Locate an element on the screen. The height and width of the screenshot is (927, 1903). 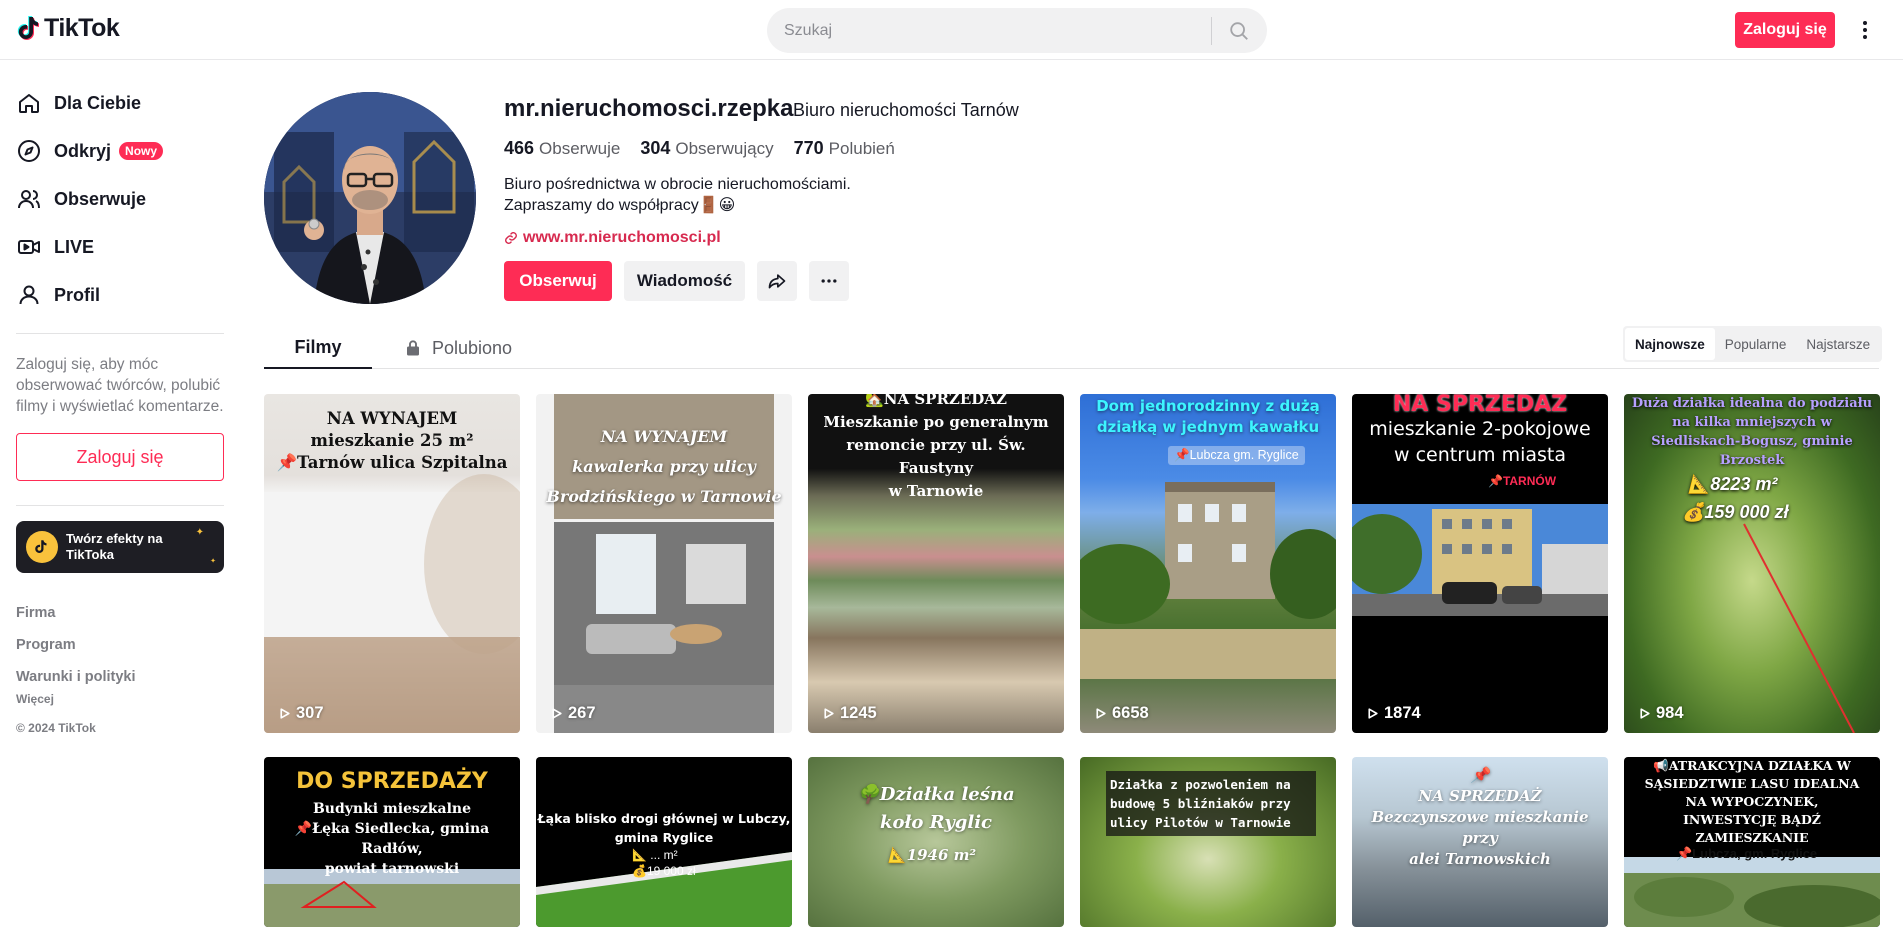
more-actions-button is located at coordinates (829, 281).